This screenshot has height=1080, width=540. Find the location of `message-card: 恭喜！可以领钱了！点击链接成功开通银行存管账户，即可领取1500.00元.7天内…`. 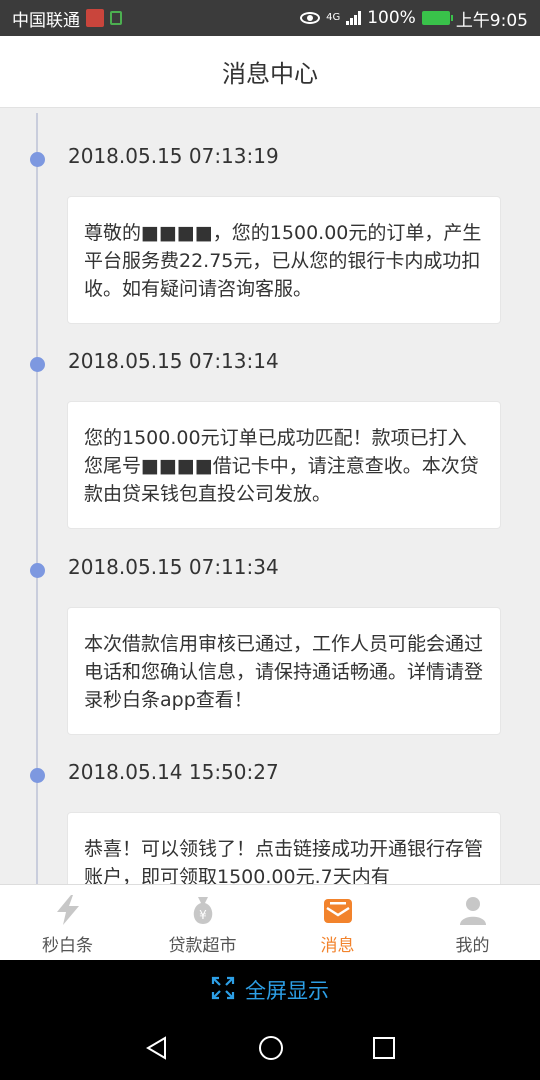

message-card: 恭喜！可以领钱了！点击链接成功开通银行存管账户，即可领取1500.00元.7天内… is located at coordinates (284, 848).